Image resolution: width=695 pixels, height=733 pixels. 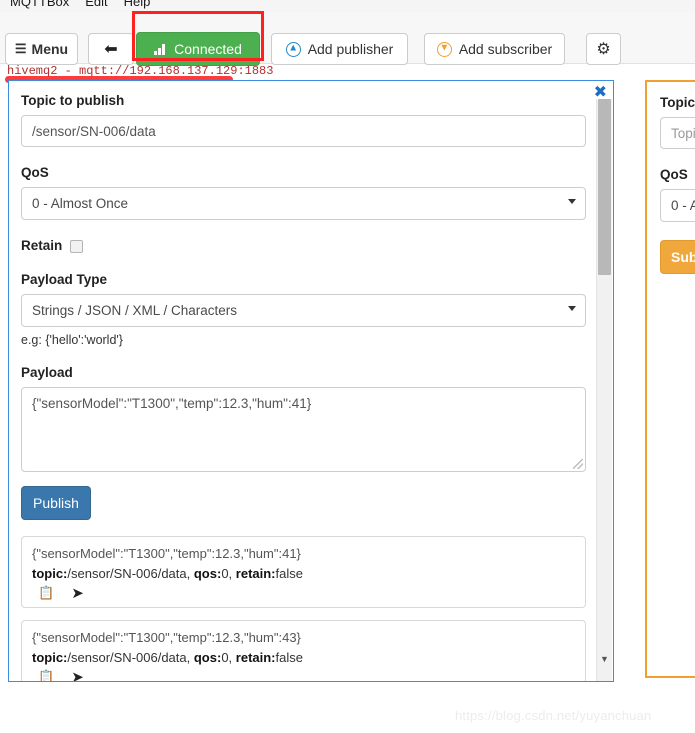 What do you see at coordinates (302, 246) in the screenshot?
I see `retain-row: Retain` at bounding box center [302, 246].